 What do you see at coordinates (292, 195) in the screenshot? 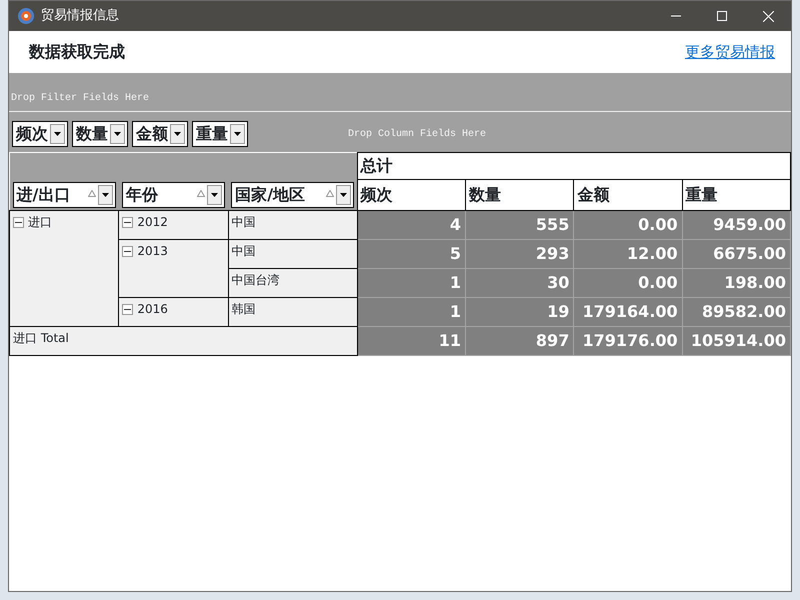
I see `field-button: 国家/地区` at bounding box center [292, 195].